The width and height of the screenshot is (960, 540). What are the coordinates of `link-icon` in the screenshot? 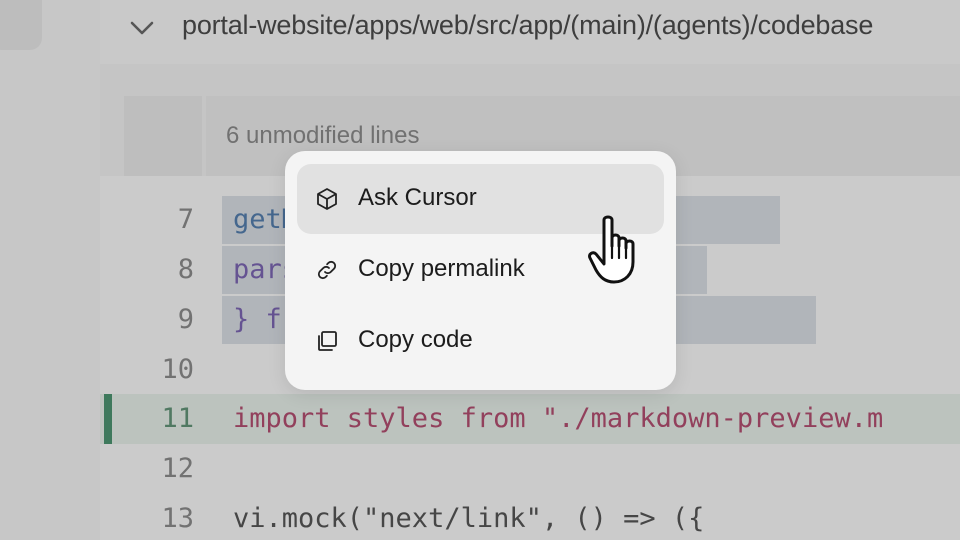 It's located at (327, 270).